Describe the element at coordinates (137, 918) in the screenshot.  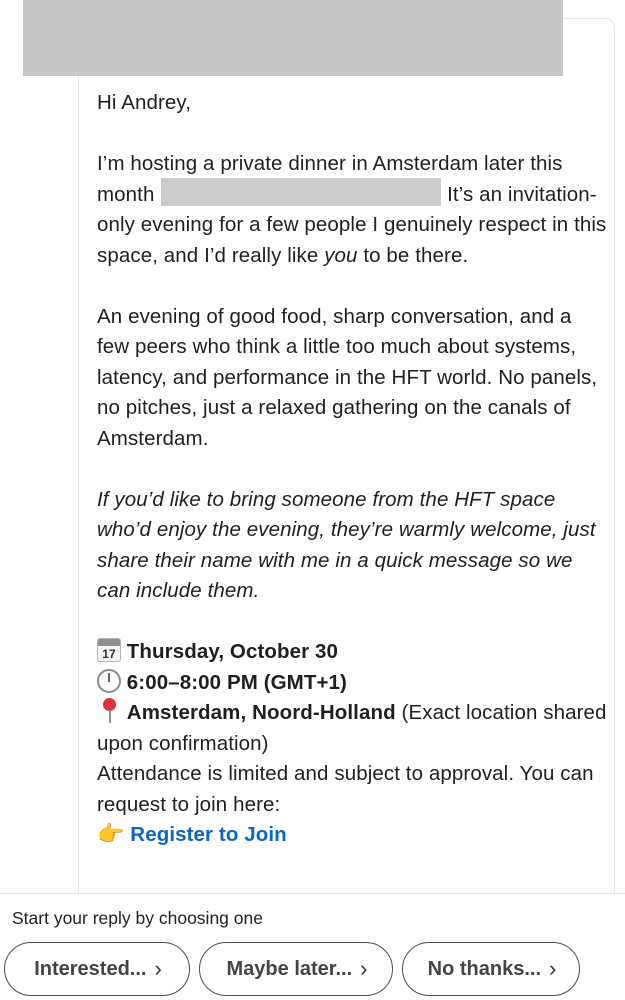
I see `reply-prompt: Start your reply by choosing one` at that location.